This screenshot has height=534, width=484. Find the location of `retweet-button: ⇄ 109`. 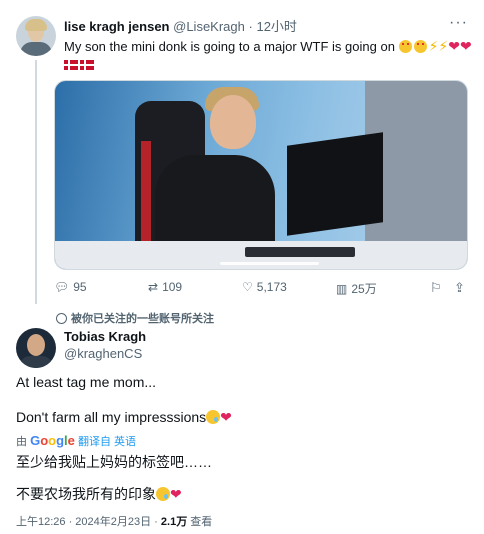

retweet-button: ⇄ 109 is located at coordinates (165, 287).